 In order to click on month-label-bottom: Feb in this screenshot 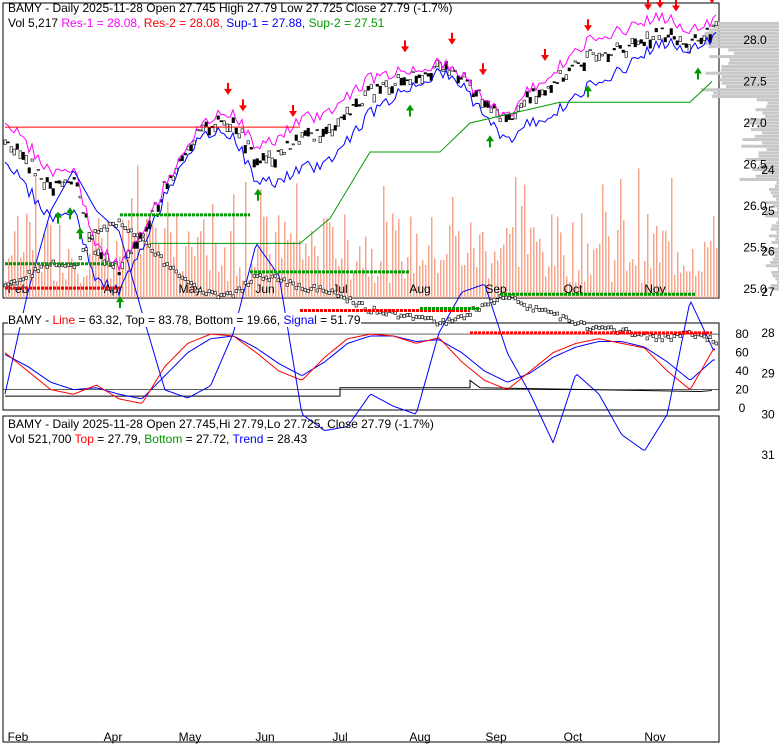, I will do `click(18, 737)`.